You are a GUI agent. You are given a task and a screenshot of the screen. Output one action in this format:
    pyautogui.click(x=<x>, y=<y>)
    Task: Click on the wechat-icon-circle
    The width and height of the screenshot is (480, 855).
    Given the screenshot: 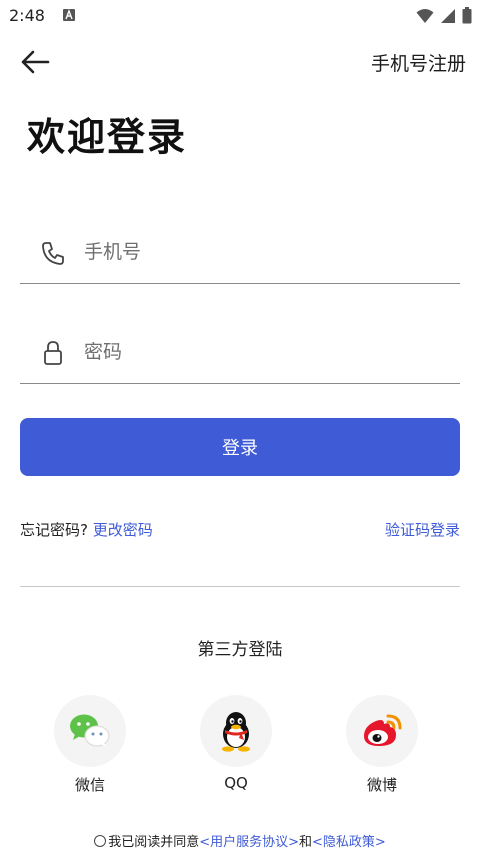 What is the action you would take?
    pyautogui.click(x=90, y=731)
    